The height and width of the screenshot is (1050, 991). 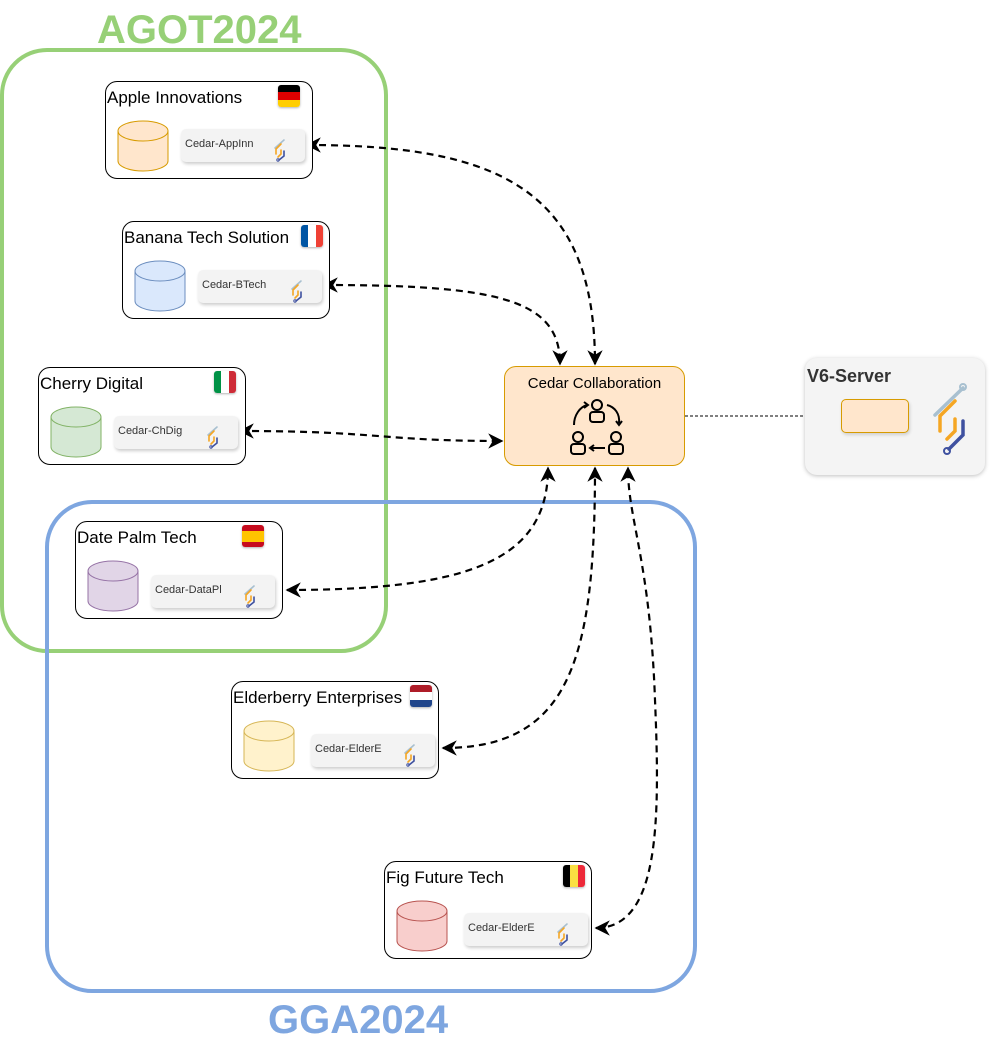 I want to click on organization-title: Cherry Digital, so click(x=91, y=383).